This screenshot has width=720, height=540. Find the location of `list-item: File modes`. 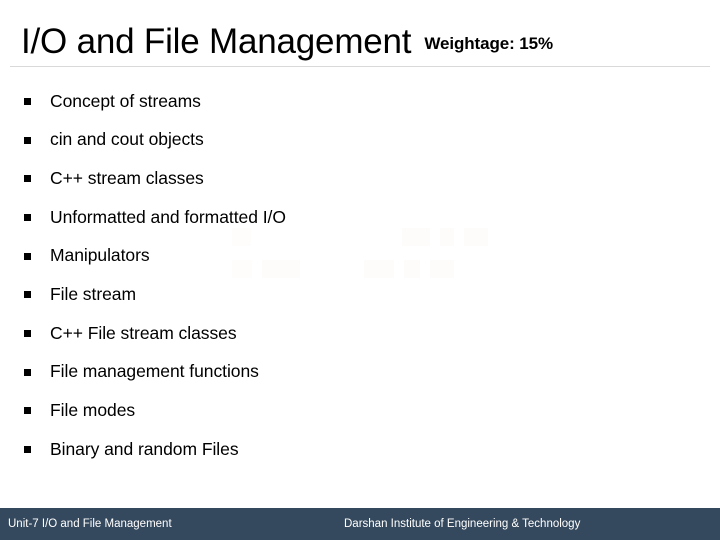

list-item: File modes is located at coordinates (360, 411).